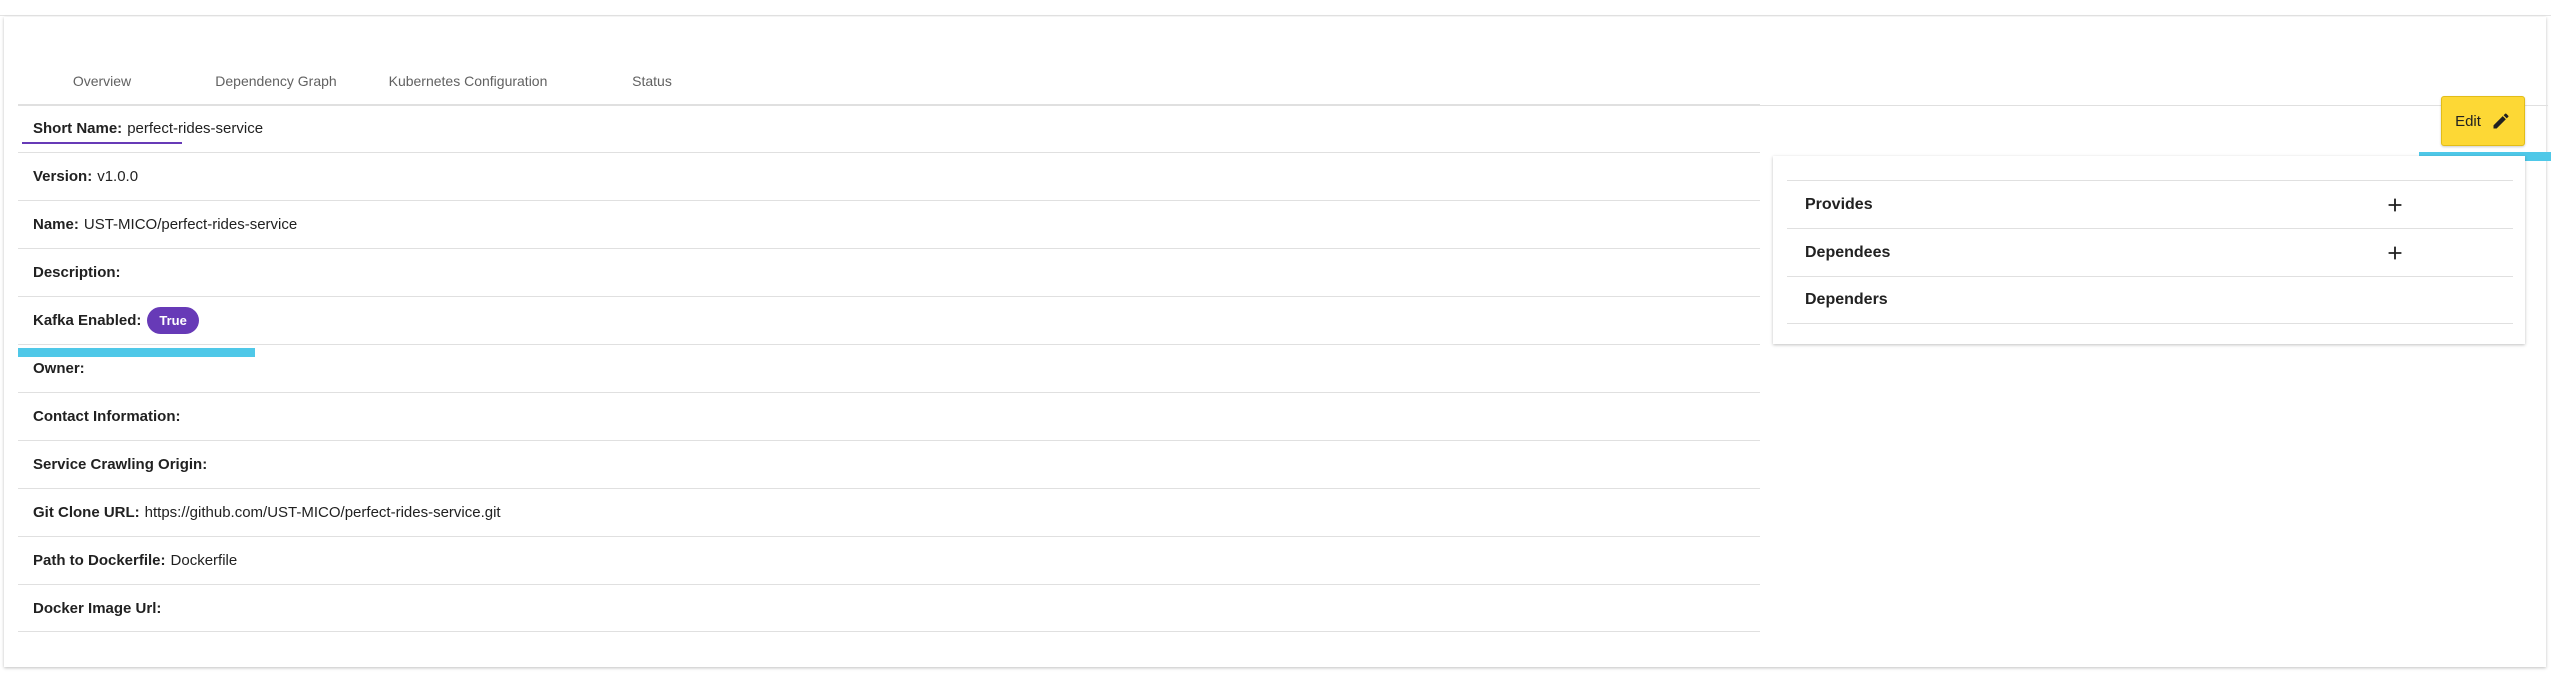  I want to click on property-short-name: Short Name: perfect-rides-service, so click(889, 128).